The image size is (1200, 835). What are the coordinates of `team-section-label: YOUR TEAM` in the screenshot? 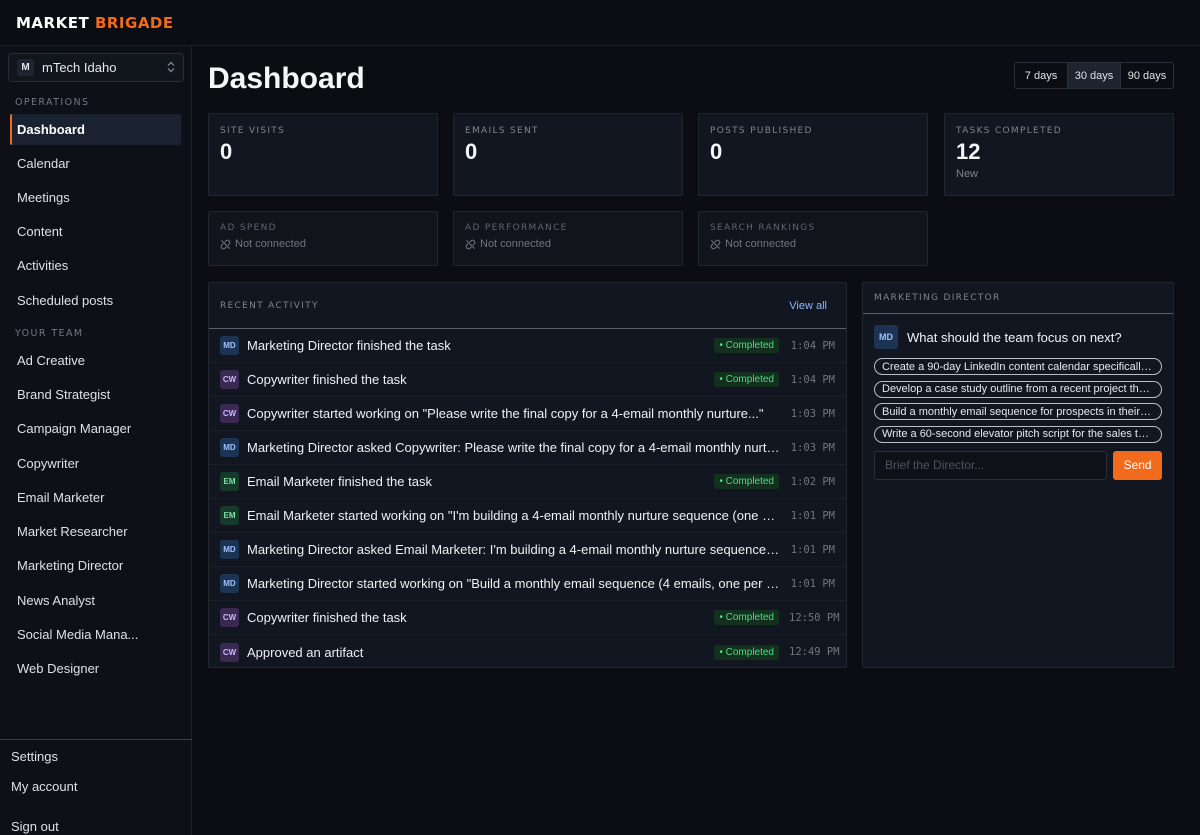 It's located at (49, 333).